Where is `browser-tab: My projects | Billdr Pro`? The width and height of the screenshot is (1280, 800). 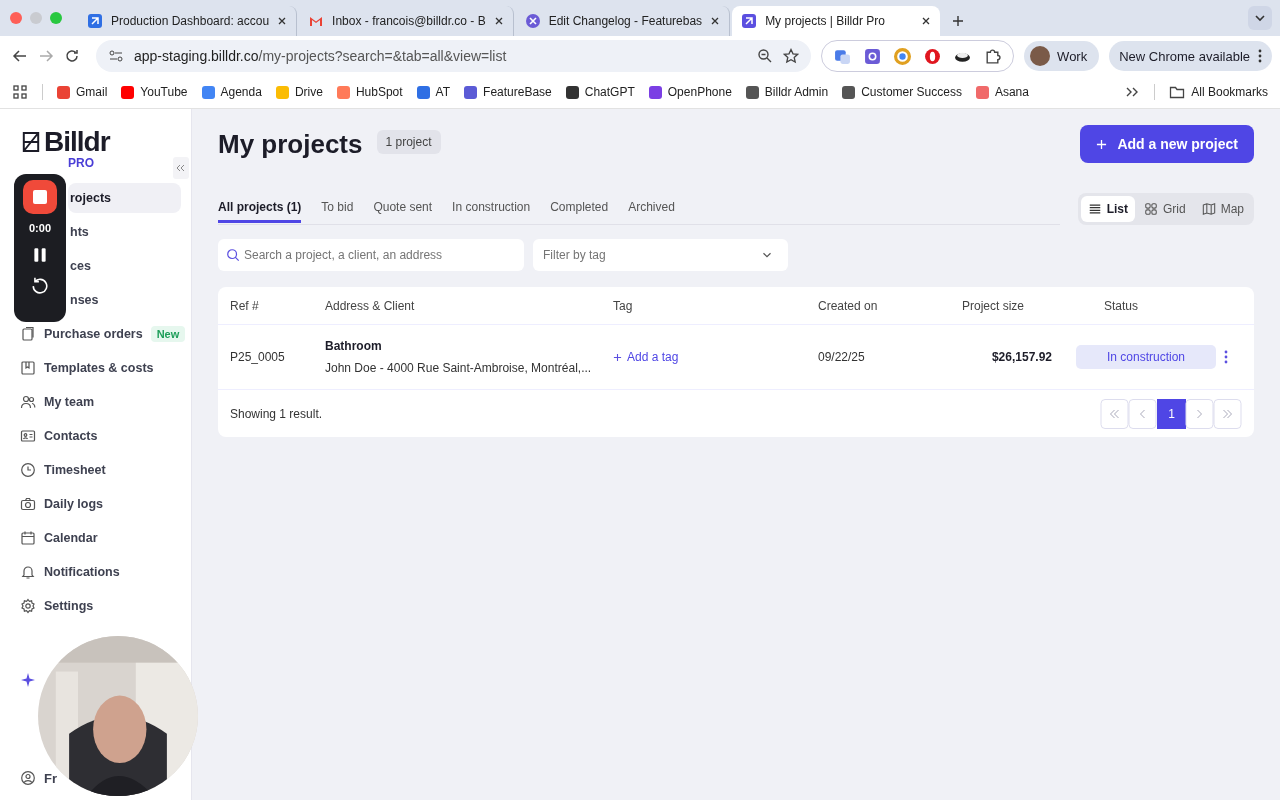 browser-tab: My projects | Billdr Pro is located at coordinates (836, 21).